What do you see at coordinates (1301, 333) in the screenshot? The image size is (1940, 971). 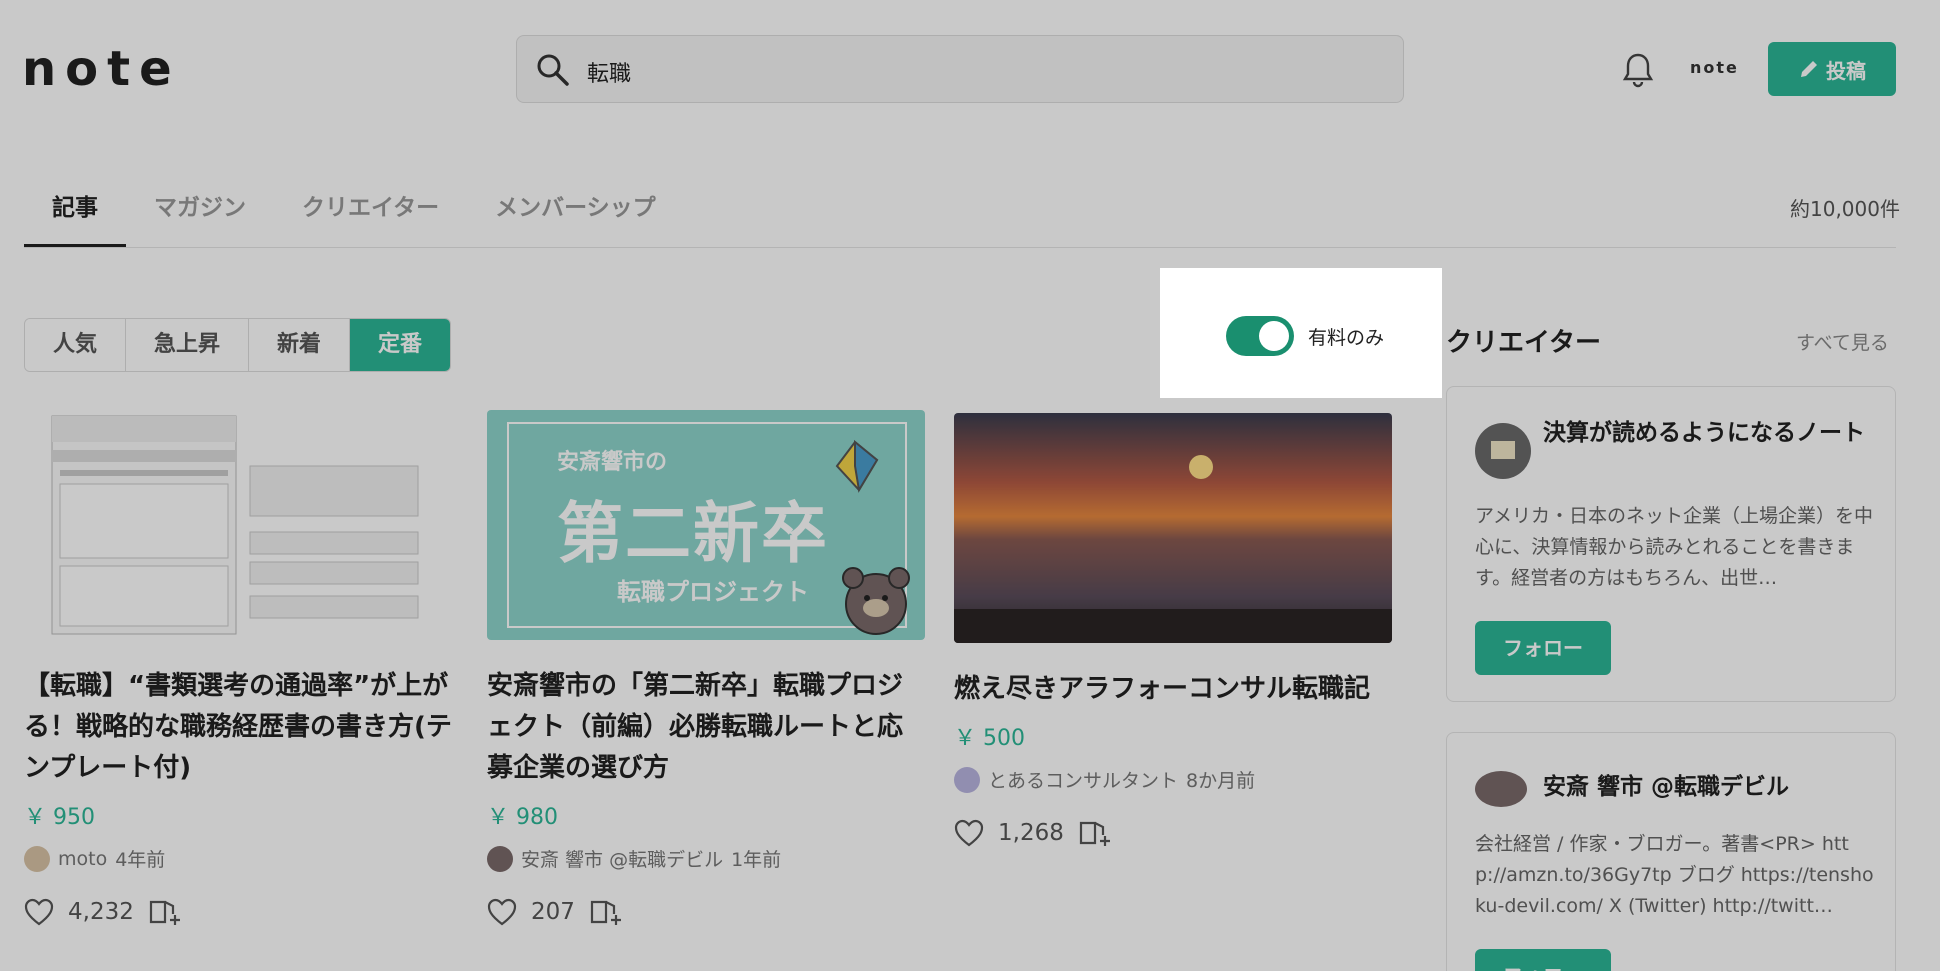 I see `paid-only-filter: 有料のみ` at bounding box center [1301, 333].